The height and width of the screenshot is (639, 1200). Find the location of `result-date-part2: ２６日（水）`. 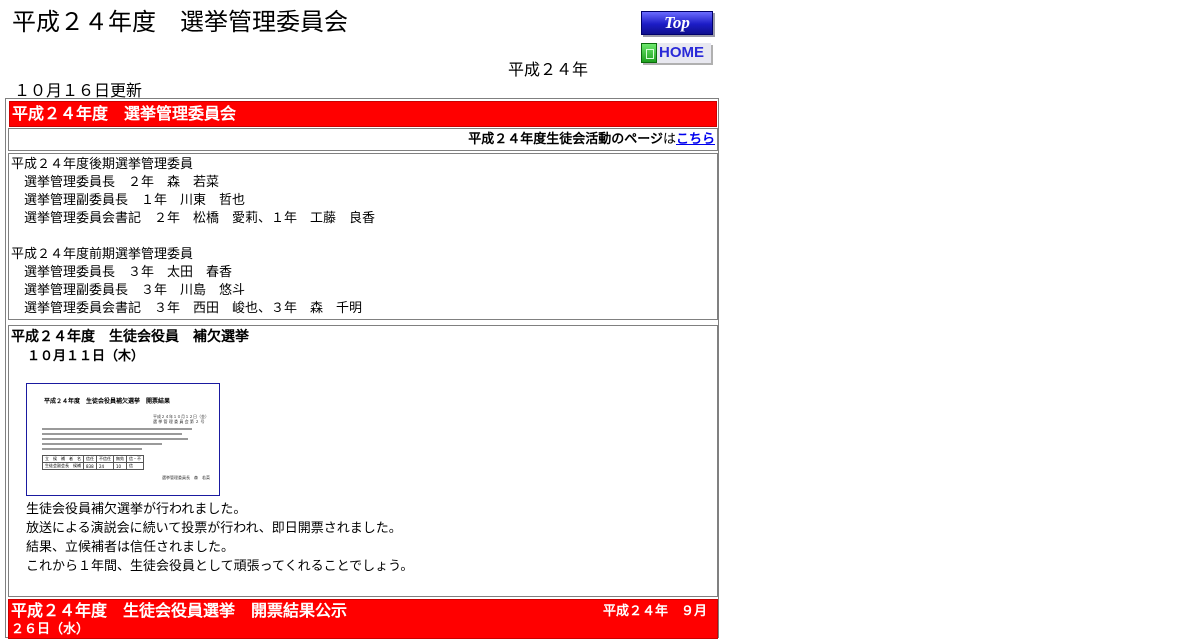

result-date-part2: ２６日（水） is located at coordinates (50, 629).